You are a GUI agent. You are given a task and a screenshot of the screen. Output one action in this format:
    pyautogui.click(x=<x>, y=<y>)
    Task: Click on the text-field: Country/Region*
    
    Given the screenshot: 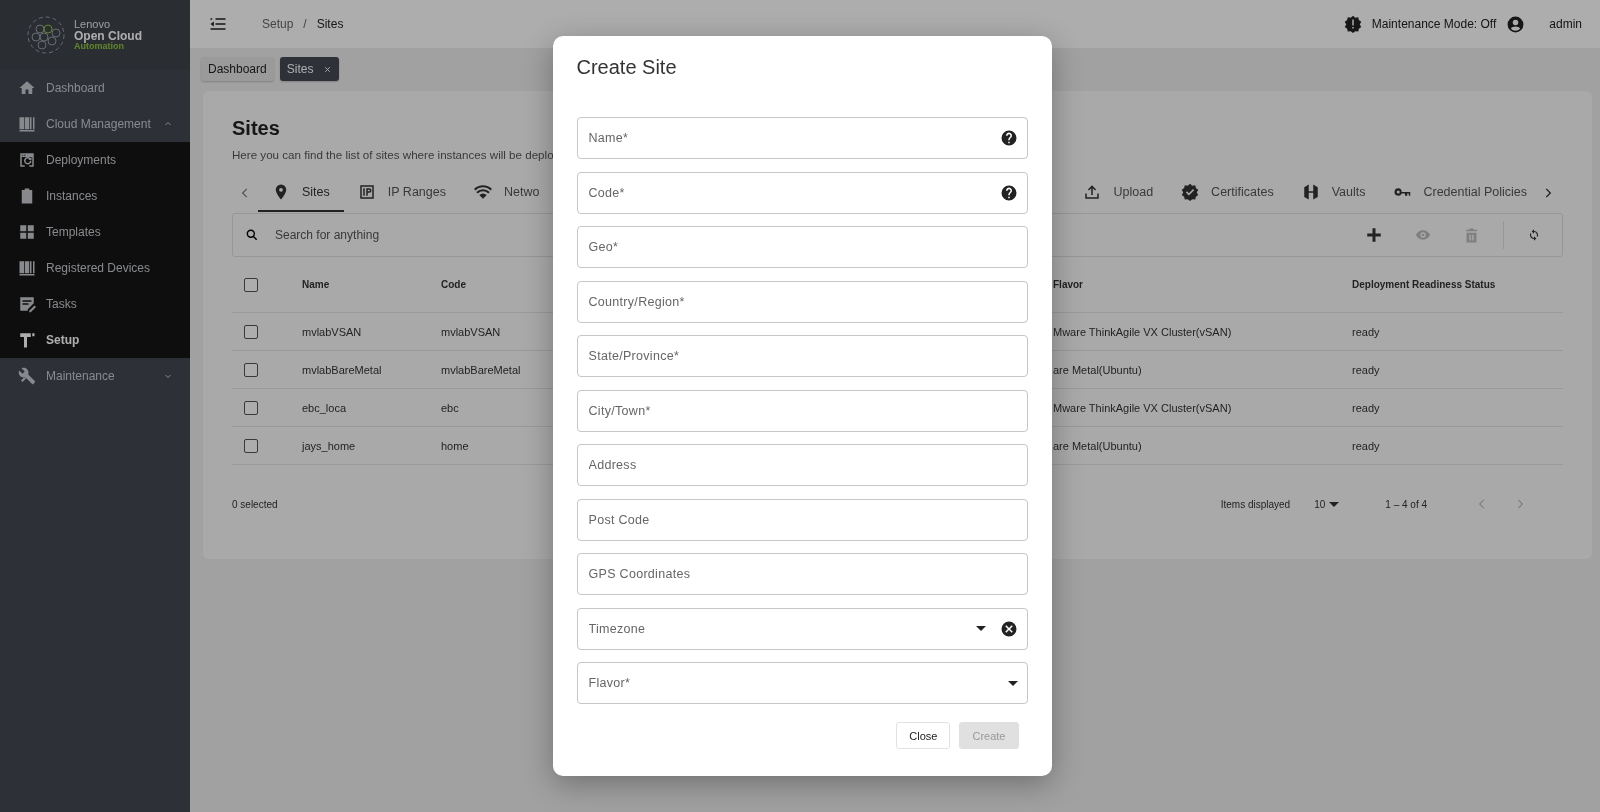 What is the action you would take?
    pyautogui.click(x=802, y=301)
    